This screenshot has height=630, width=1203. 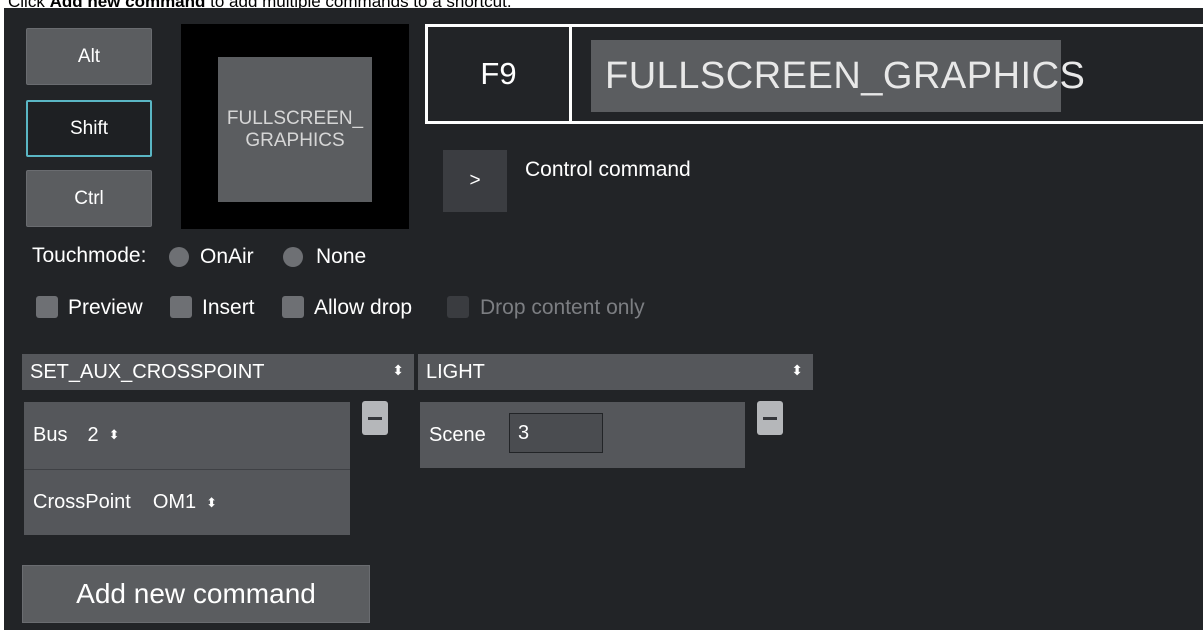 I want to click on allow-drop-option-label: Allow drop, so click(x=363, y=307).